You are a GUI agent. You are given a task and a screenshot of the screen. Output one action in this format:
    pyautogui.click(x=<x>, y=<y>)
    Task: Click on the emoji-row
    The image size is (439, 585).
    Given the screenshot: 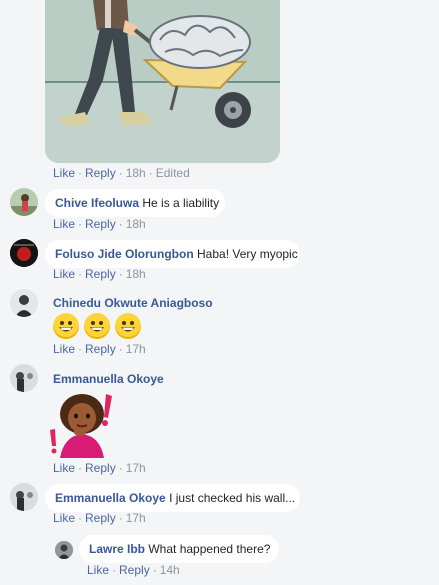 What is the action you would take?
    pyautogui.click(x=97, y=326)
    